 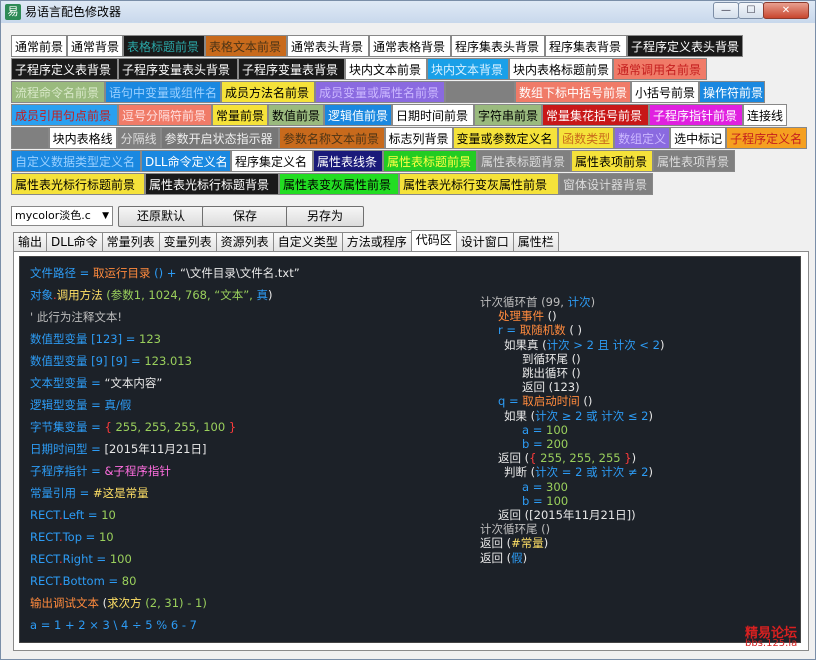 What do you see at coordinates (30, 241) in the screenshot?
I see `tab-0: 输出` at bounding box center [30, 241].